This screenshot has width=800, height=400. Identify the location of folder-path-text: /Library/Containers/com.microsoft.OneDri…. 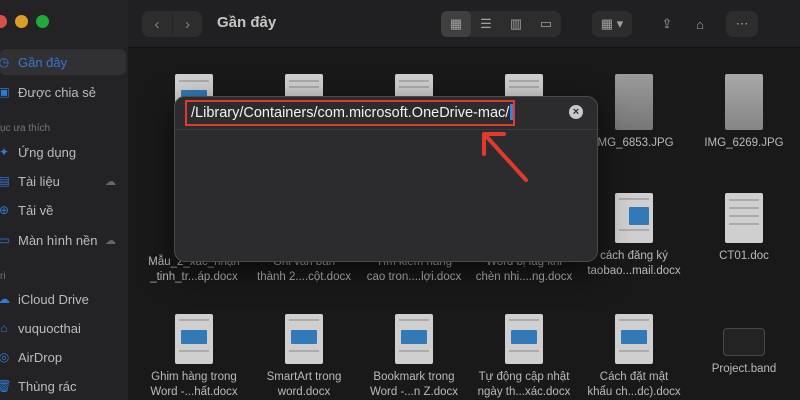
(350, 113).